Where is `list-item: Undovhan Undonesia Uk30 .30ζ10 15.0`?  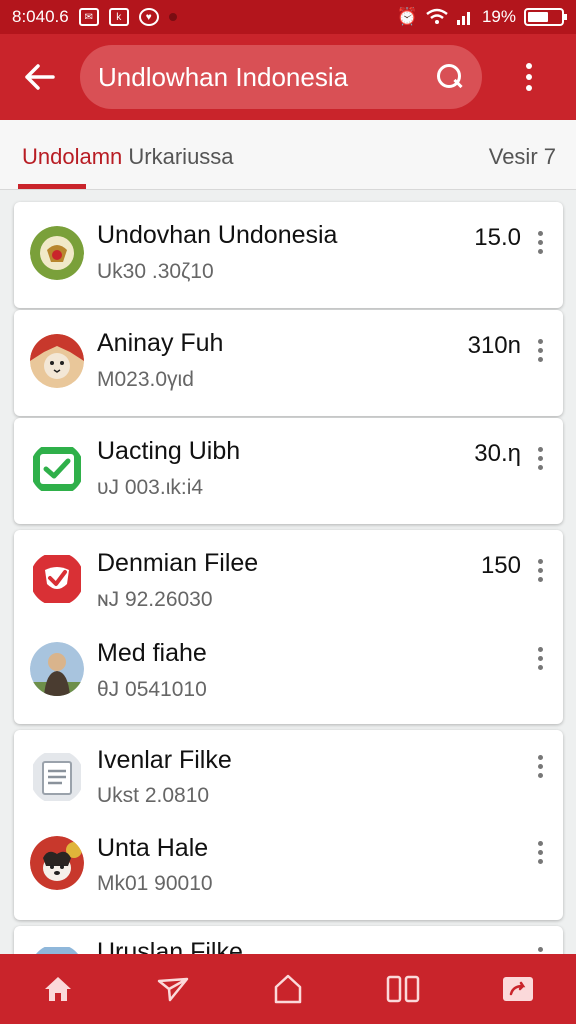 list-item: Undovhan Undonesia Uk30 .30ζ10 15.0 is located at coordinates (288, 255).